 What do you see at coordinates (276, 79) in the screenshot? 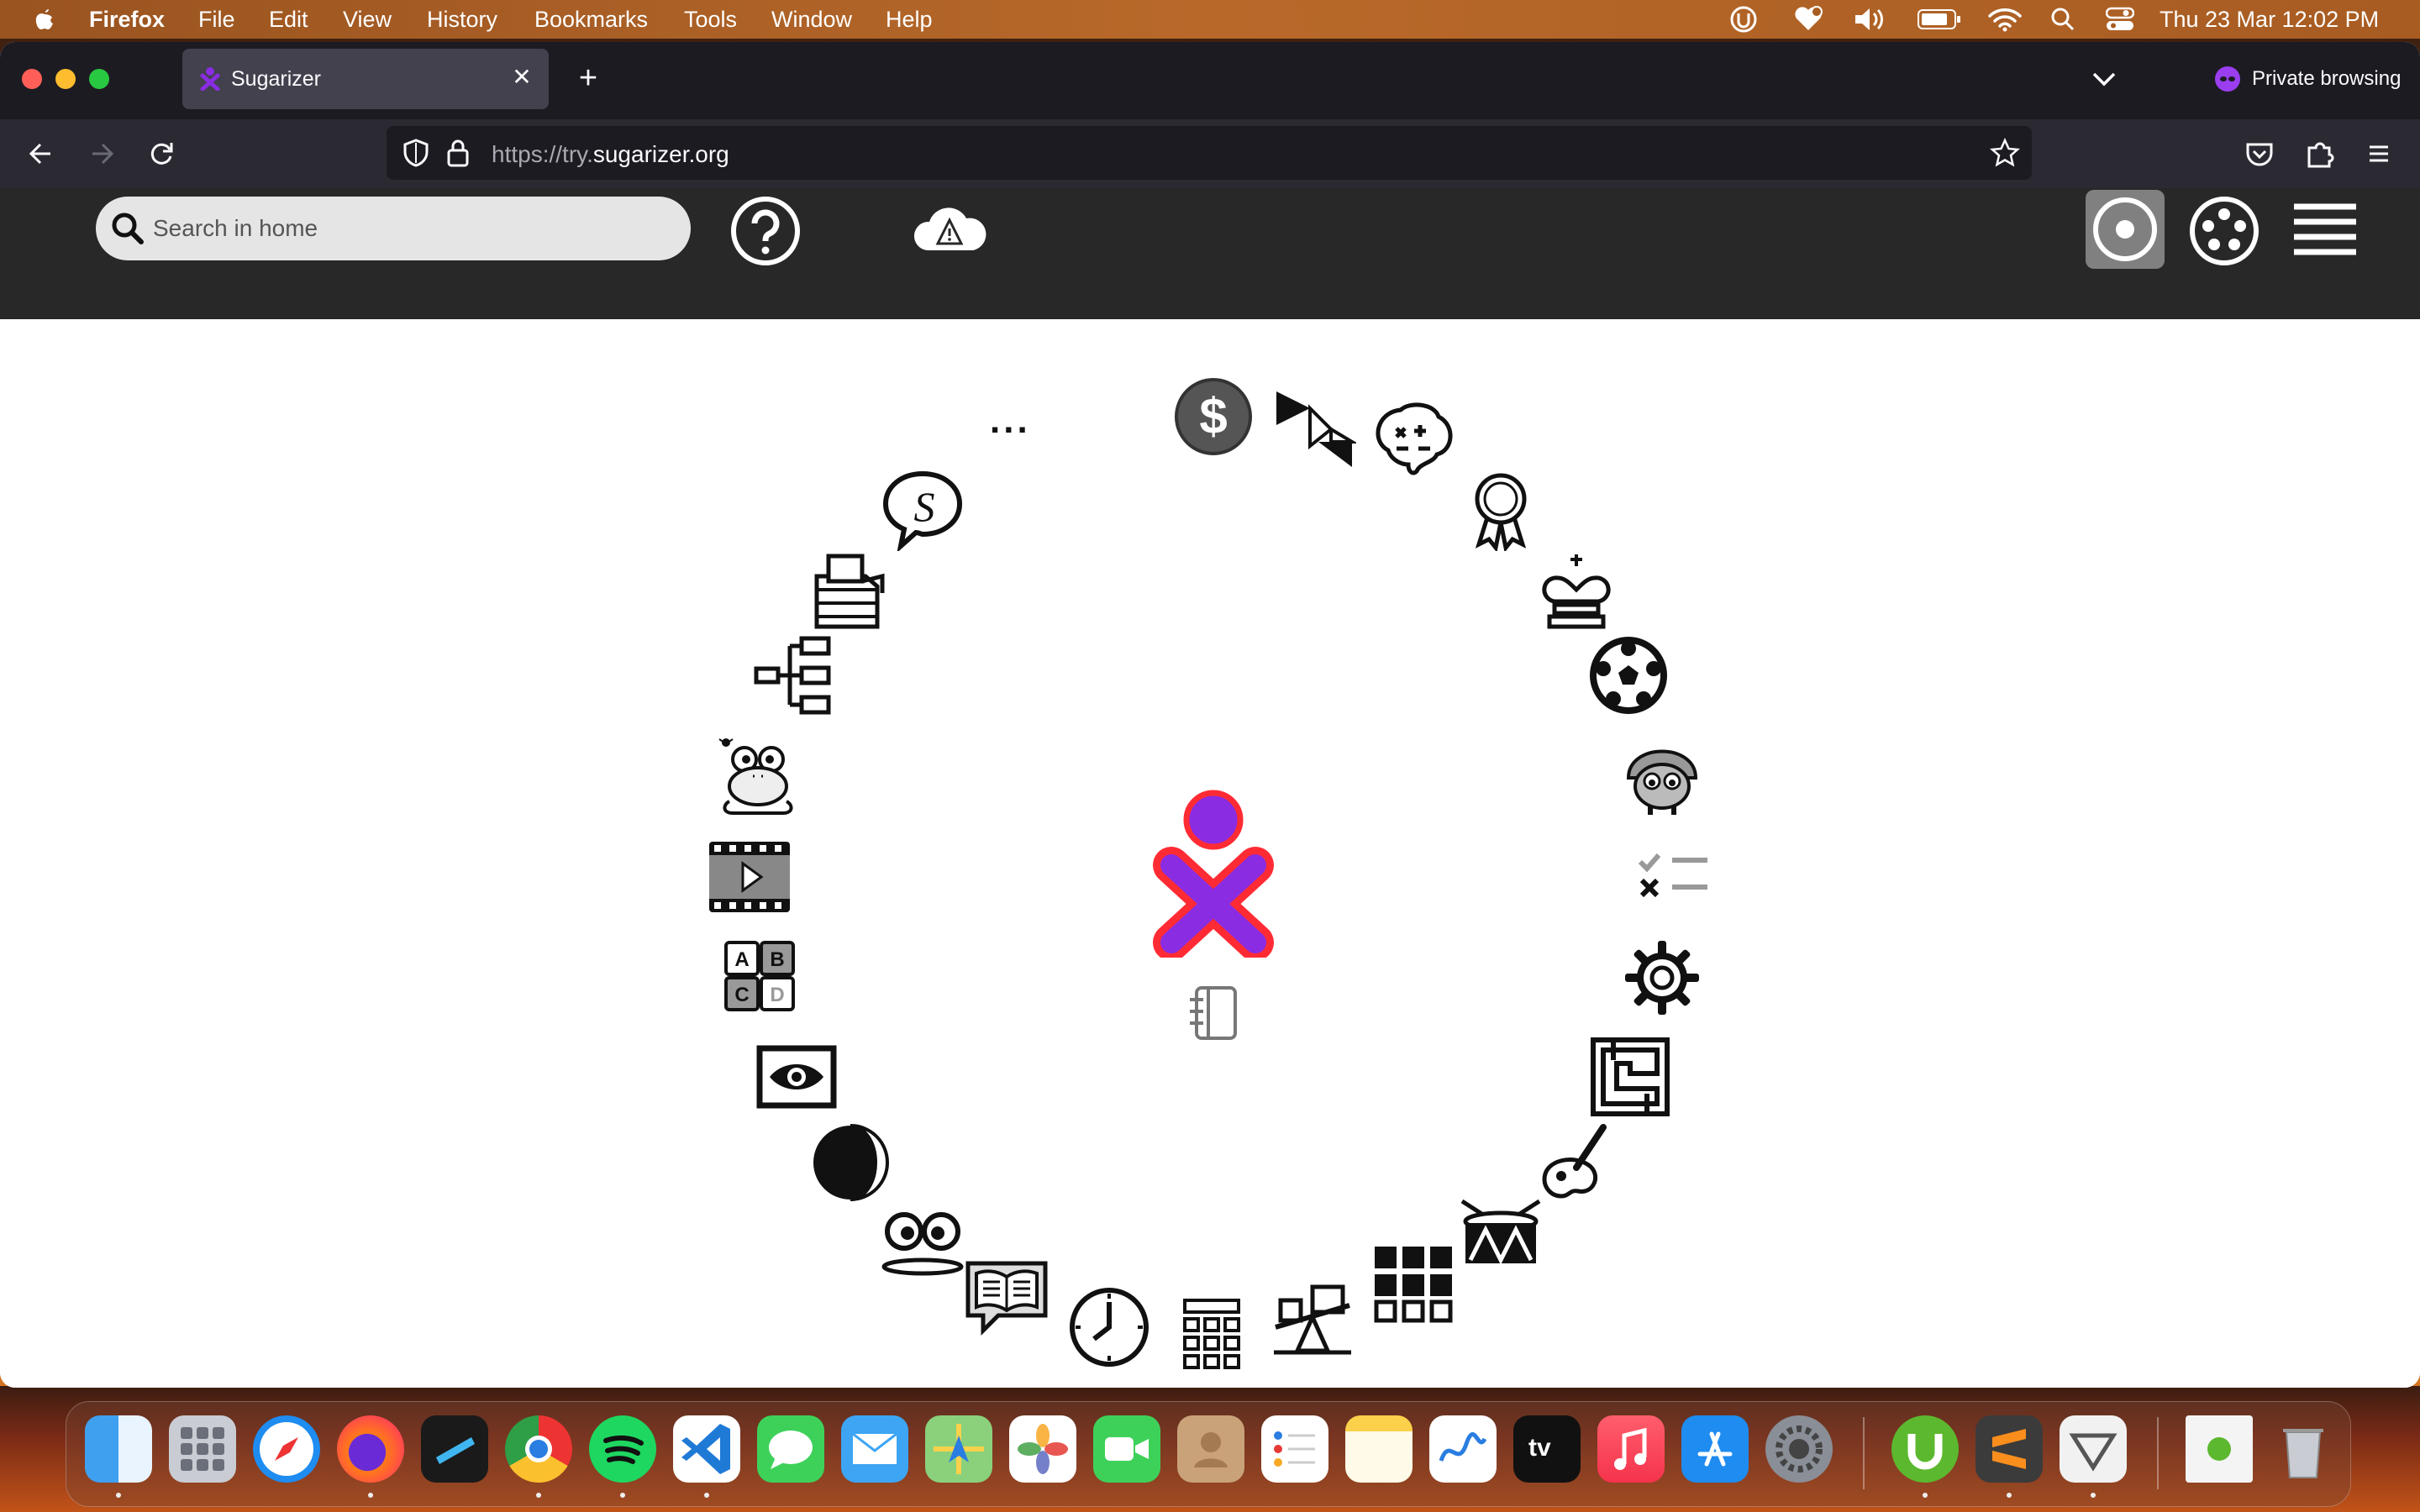
I see `tab-title: Sugarizer` at bounding box center [276, 79].